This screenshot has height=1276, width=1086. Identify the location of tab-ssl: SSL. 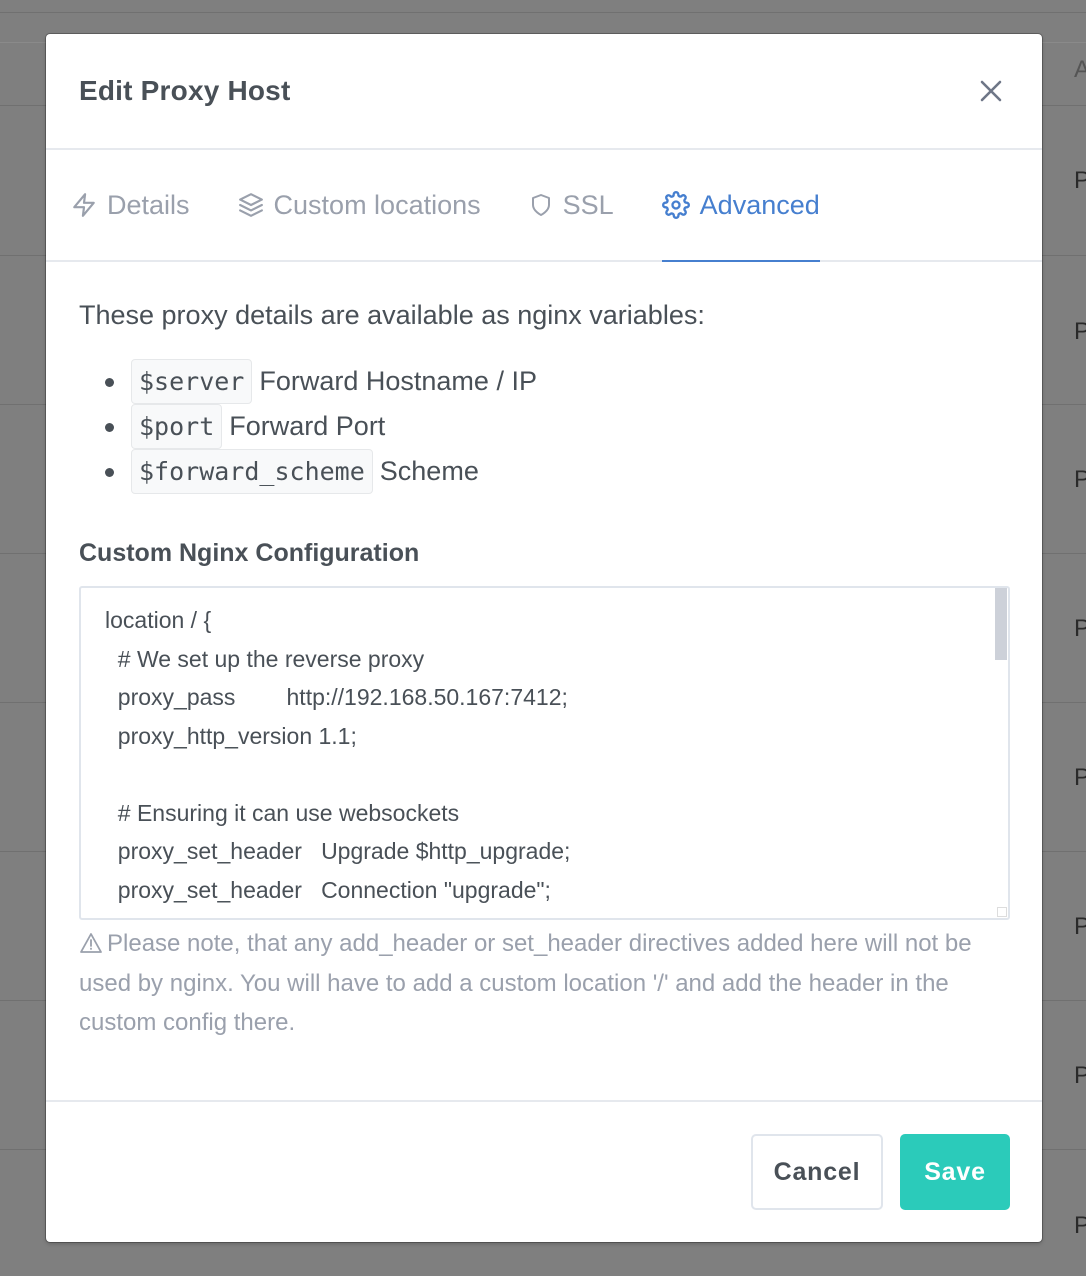
(571, 205).